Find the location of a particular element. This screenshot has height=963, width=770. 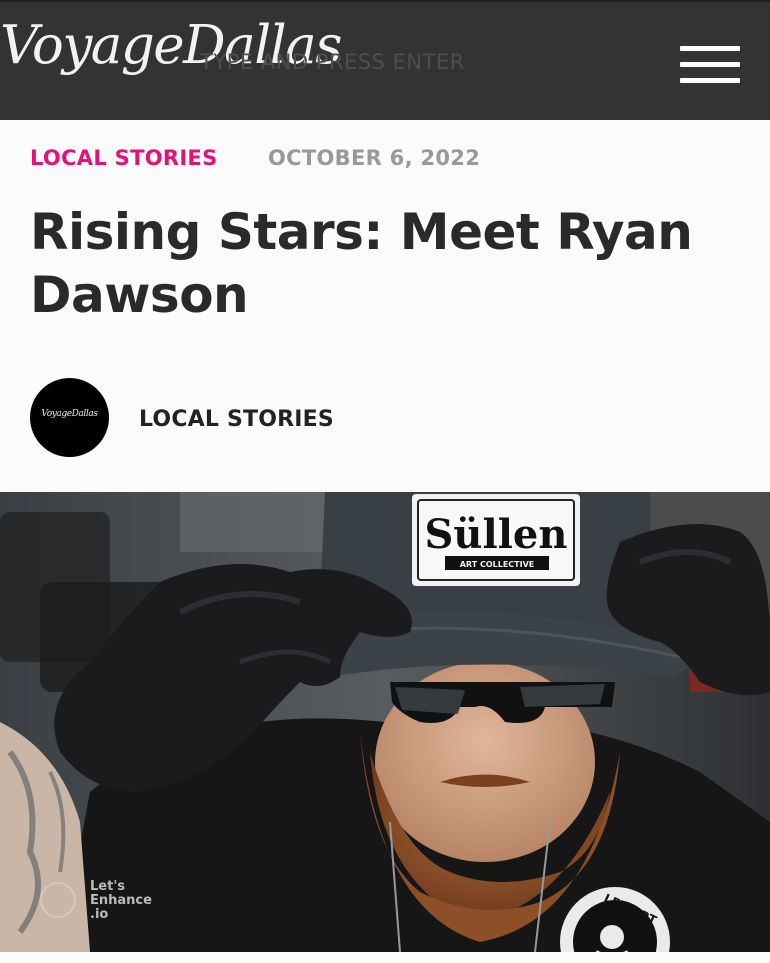

site-header: VoyageDallas TYPE AND PRESS ENTER is located at coordinates (385, 60).